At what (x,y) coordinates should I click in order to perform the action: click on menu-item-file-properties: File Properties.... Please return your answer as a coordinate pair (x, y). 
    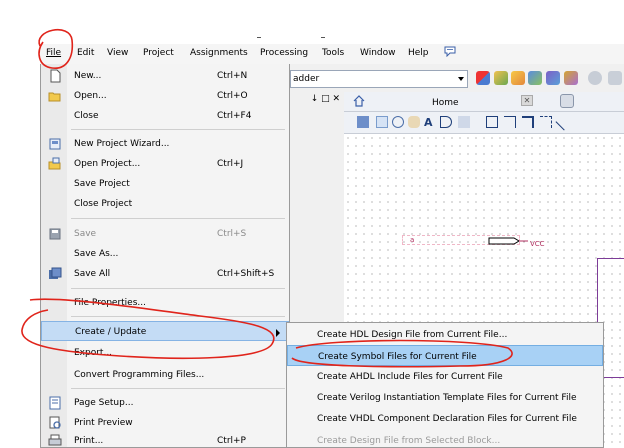
    Looking at the image, I should click on (165, 303).